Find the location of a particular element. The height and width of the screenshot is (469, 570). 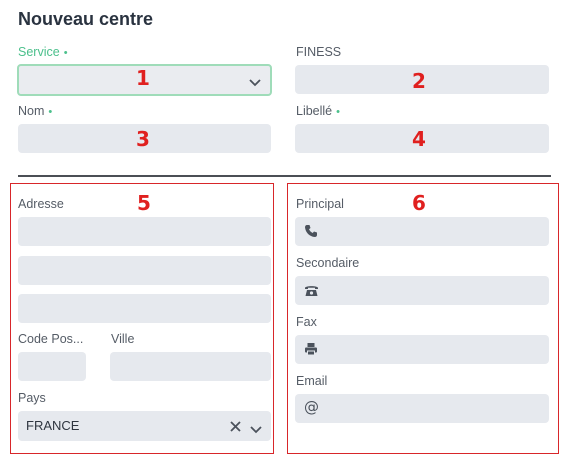

annotation-5: 5 is located at coordinates (144, 203).